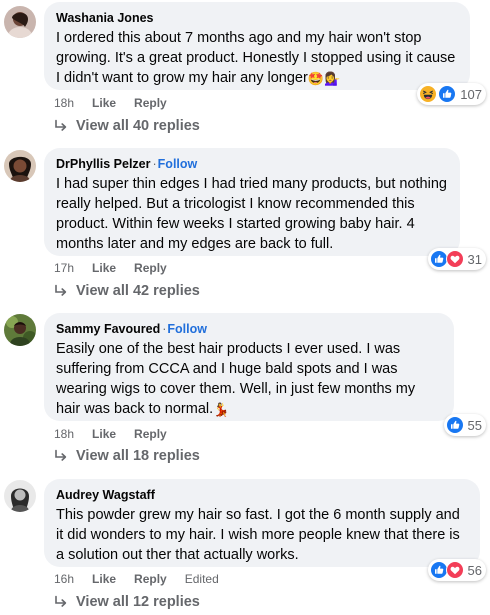  I want to click on view-replies-link: View all 12 replies, so click(127, 602).